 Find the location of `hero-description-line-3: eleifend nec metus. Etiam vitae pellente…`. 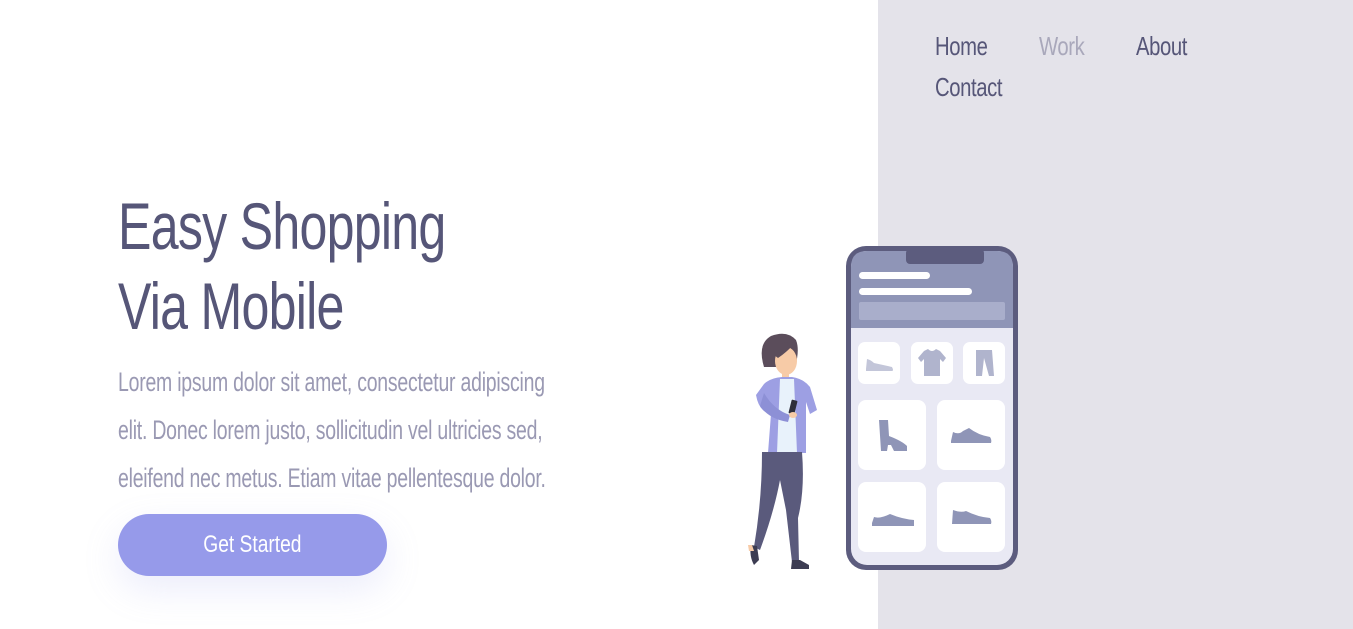

hero-description-line-3: eleifend nec metus. Etiam vitae pellente… is located at coordinates (332, 478).